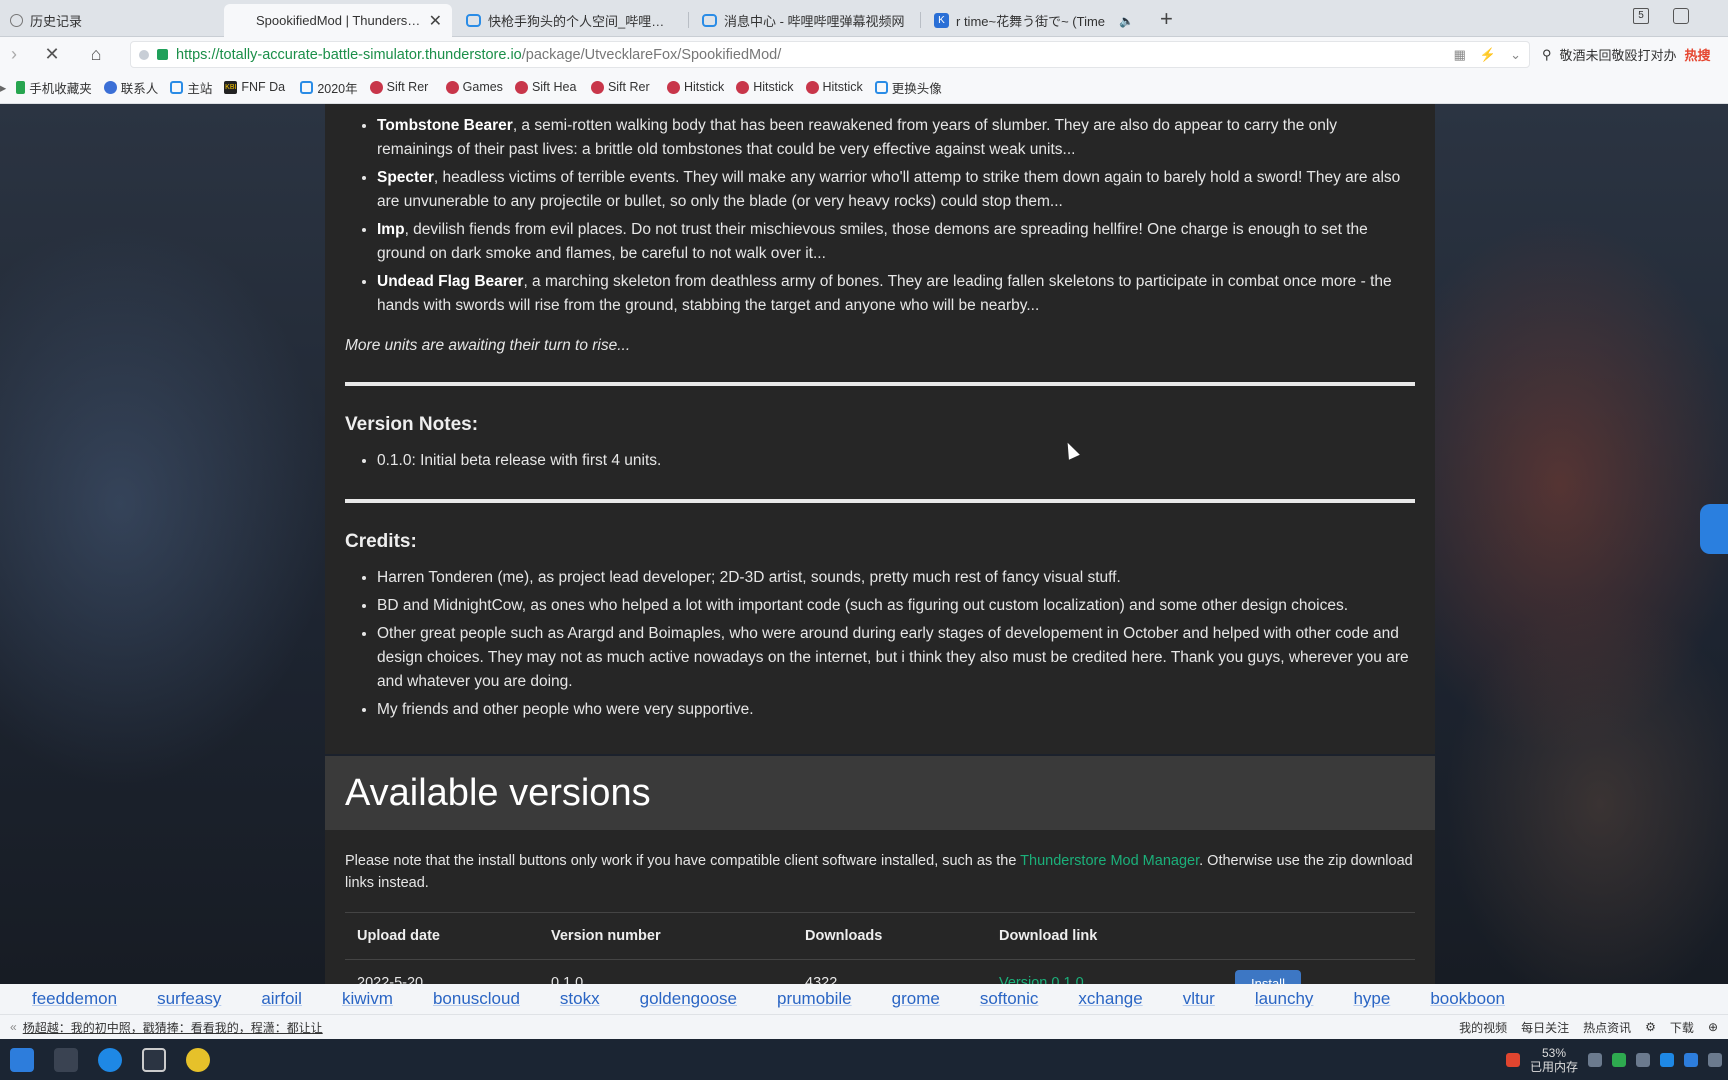 The image size is (1728, 1080). What do you see at coordinates (390, 979) in the screenshot?
I see `upload-date: 2022-5-20` at bounding box center [390, 979].